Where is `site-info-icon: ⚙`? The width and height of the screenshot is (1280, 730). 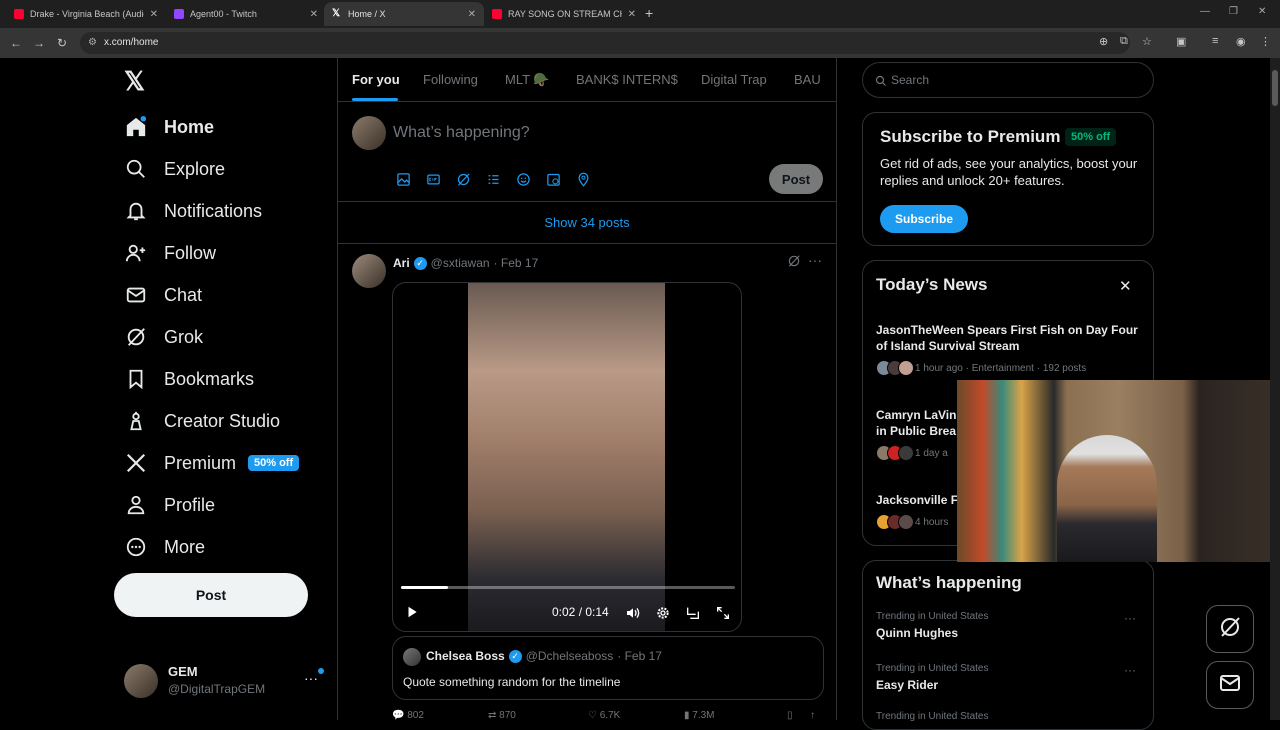
site-info-icon: ⚙ is located at coordinates (92, 43).